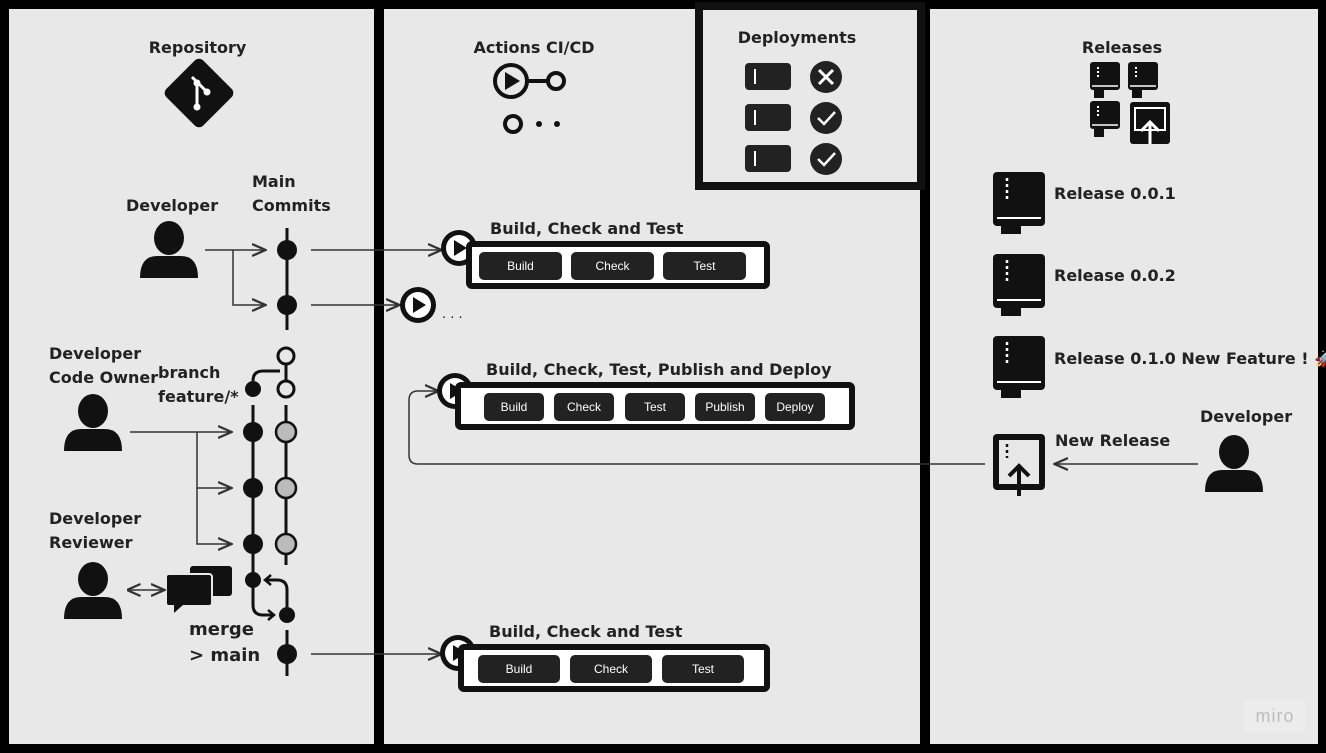 The width and height of the screenshot is (1326, 753). What do you see at coordinates (1113, 440) in the screenshot?
I see `new-release-label: New Release` at bounding box center [1113, 440].